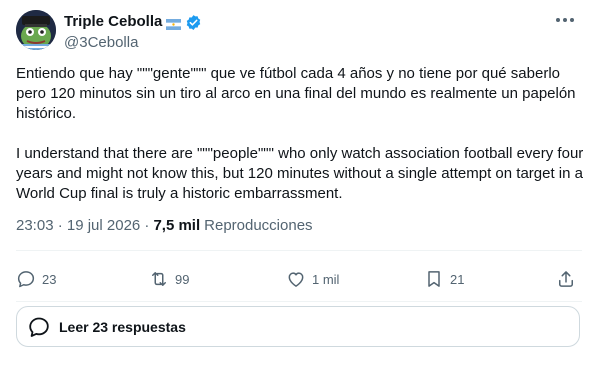  Describe the element at coordinates (169, 279) in the screenshot. I see `retweet-button: 99` at that location.